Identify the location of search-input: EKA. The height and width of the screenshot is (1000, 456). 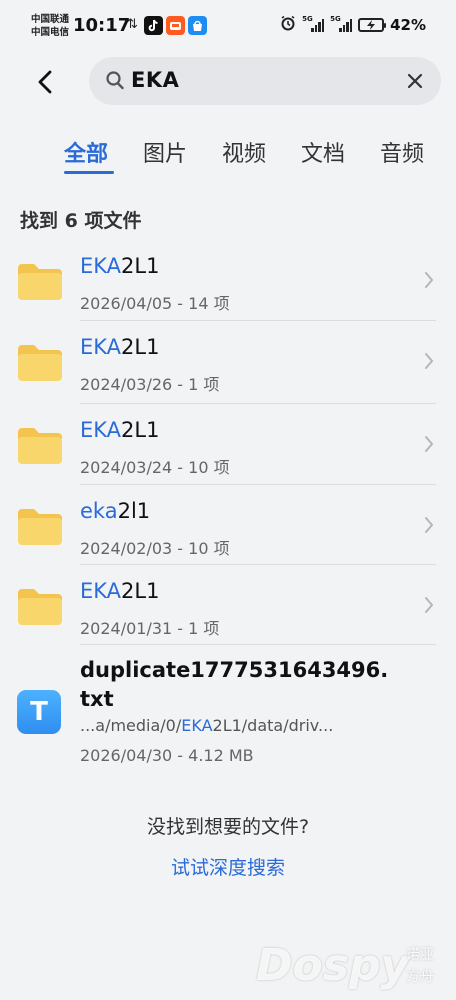
(265, 81).